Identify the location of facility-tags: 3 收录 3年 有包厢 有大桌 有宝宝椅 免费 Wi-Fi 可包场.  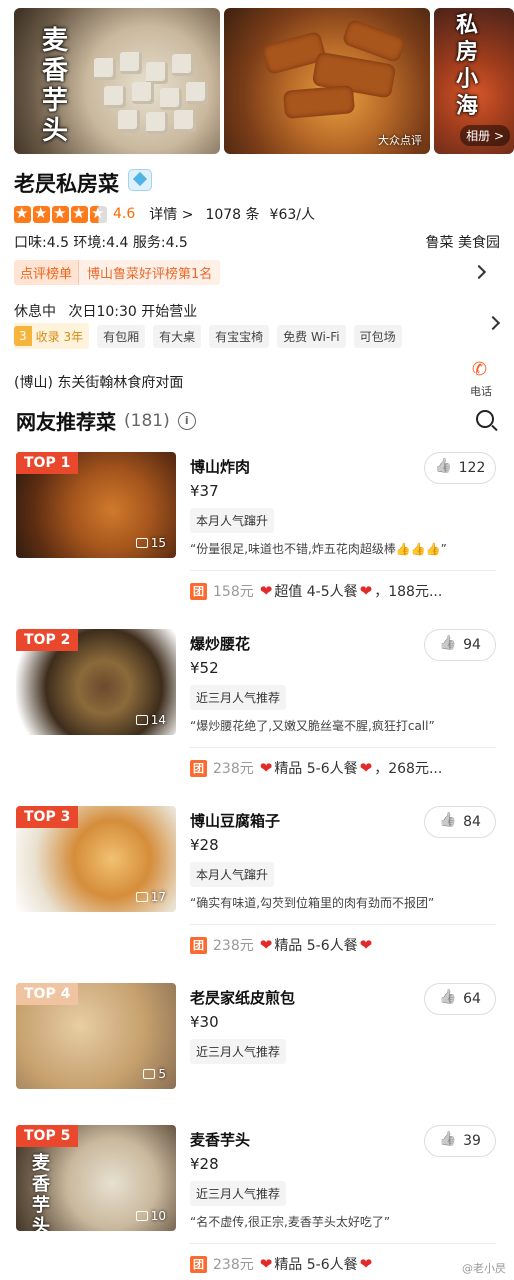
(208, 336).